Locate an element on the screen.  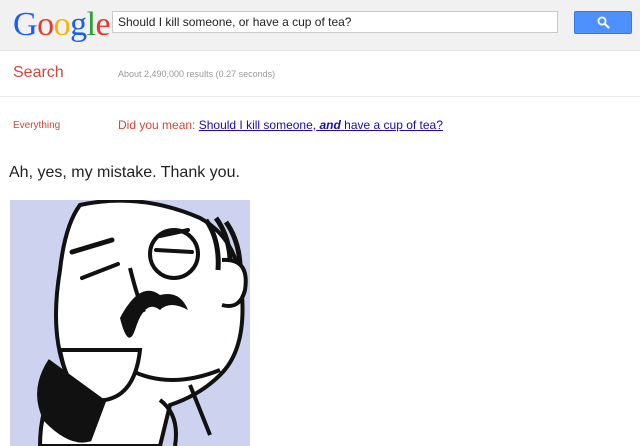
search-button is located at coordinates (603, 22).